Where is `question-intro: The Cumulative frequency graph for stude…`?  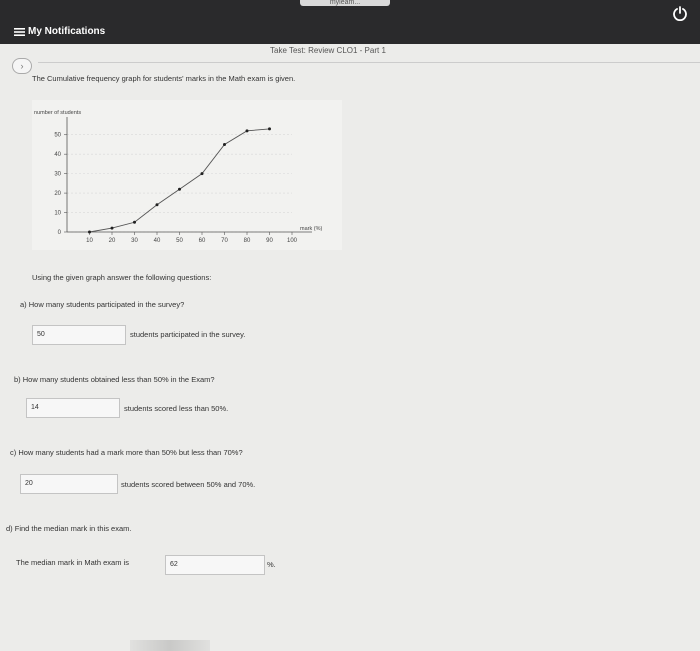
question-intro: The Cumulative frequency graph for stude… is located at coordinates (164, 78).